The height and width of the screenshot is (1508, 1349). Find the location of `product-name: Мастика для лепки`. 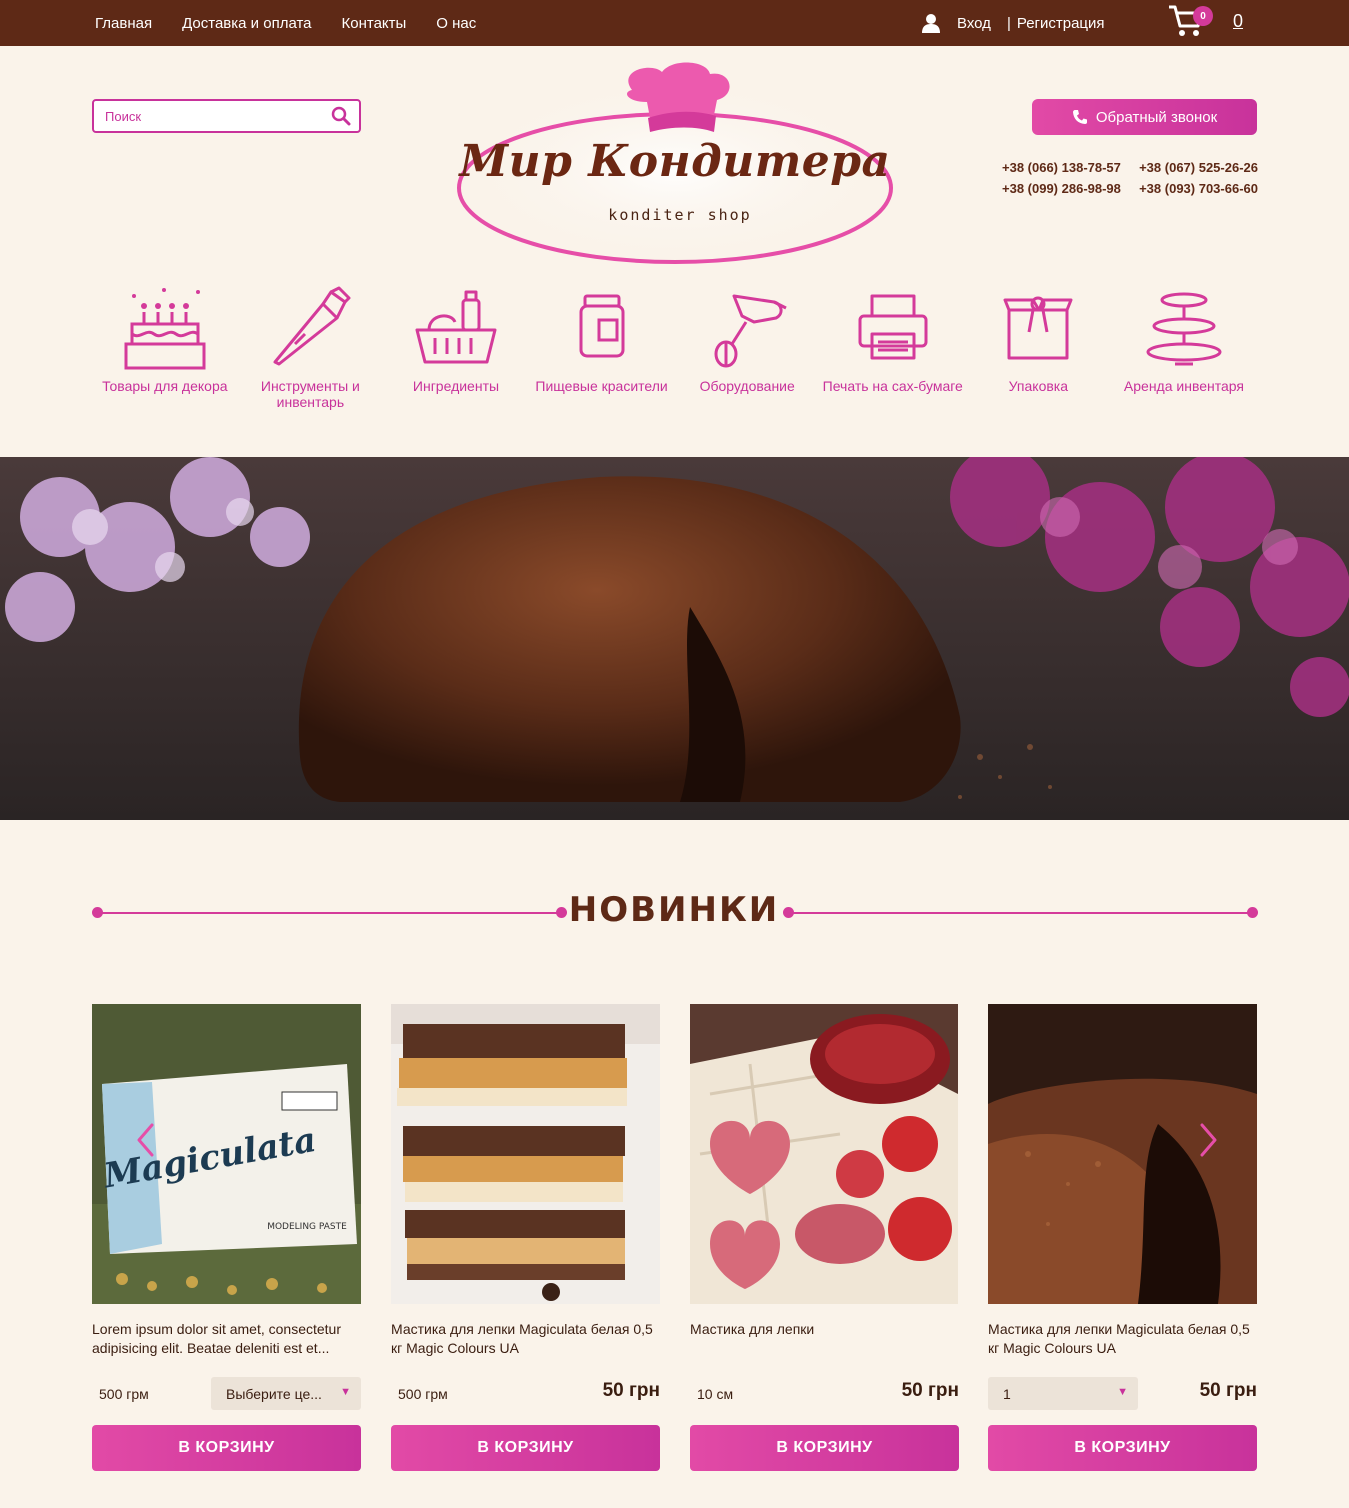

product-name: Мастика для лепки is located at coordinates (824, 1329).